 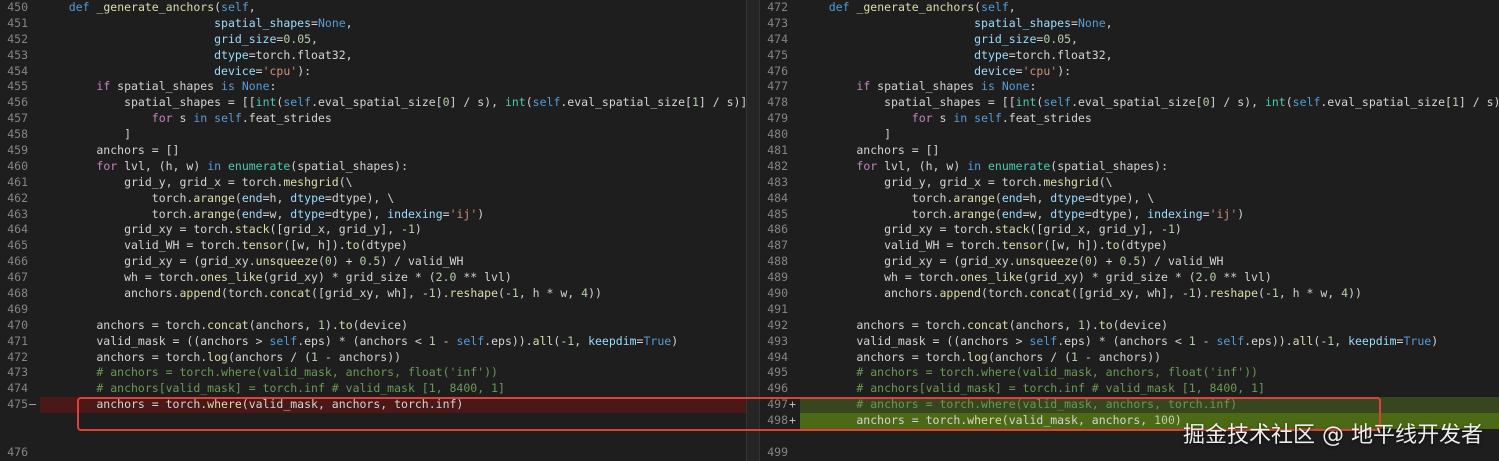 What do you see at coordinates (110, 150) in the screenshot?
I see `code-text: anchors = []` at bounding box center [110, 150].